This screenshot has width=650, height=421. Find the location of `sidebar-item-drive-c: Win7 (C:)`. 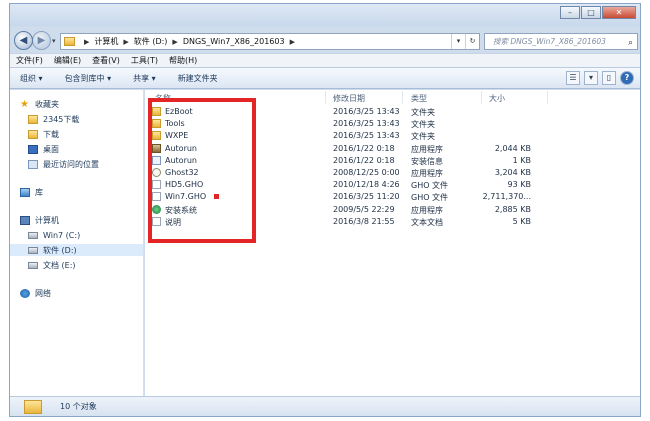

sidebar-item-drive-c: Win7 (C:) is located at coordinates (76, 235).